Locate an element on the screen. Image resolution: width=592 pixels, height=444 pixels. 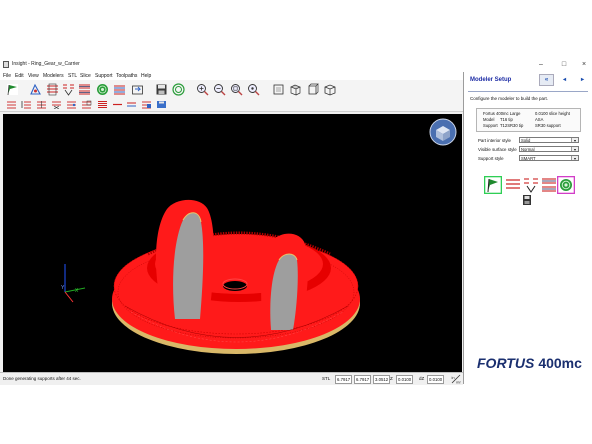
logo-model: 400mc is located at coordinates (560, 363).